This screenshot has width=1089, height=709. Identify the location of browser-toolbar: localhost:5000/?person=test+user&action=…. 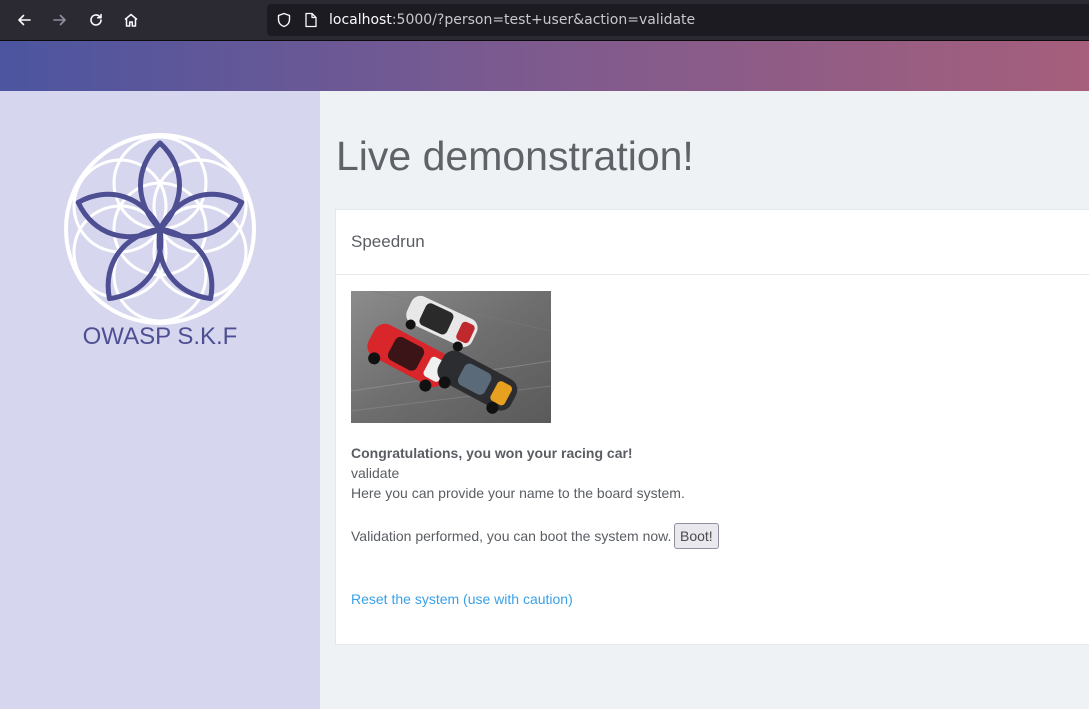
(544, 20).